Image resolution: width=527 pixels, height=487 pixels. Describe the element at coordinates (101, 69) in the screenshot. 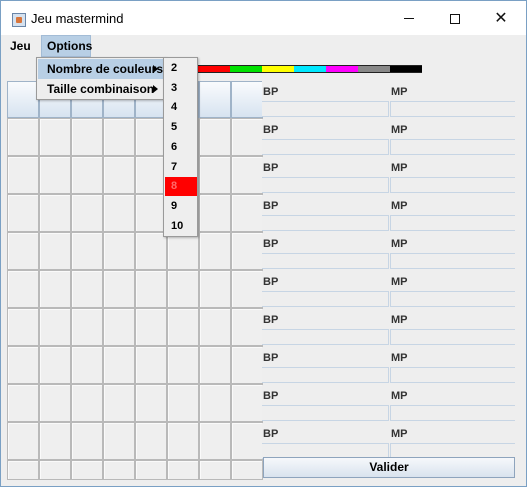

I see `menu-item-nombre-couleurs: Nombre de couleurs` at that location.